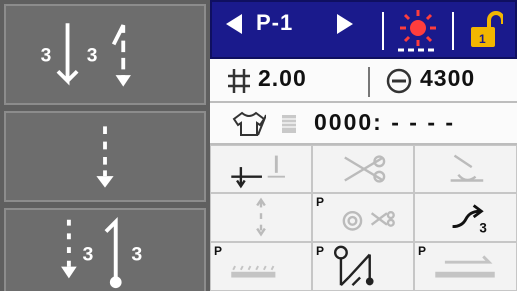  Describe the element at coordinates (282, 78) in the screenshot. I see `stitch-pitch-value: 2.00` at that location.